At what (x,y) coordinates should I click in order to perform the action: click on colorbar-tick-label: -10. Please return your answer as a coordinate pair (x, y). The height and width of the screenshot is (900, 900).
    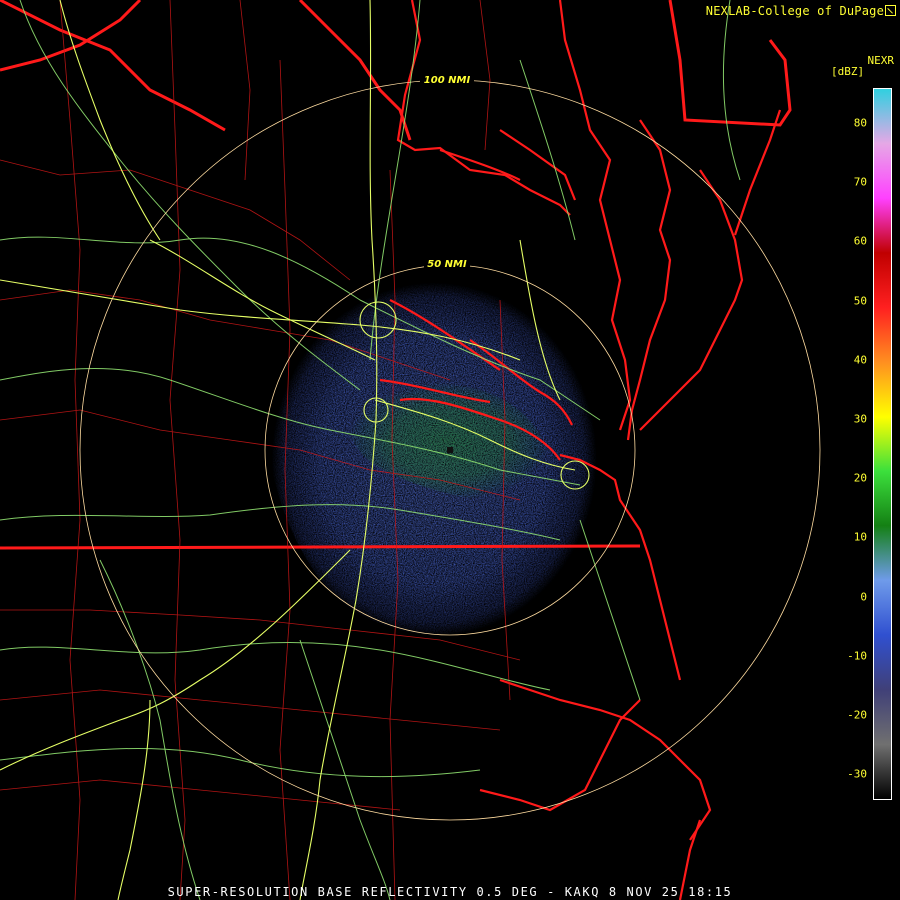
    Looking at the image, I should click on (857, 656).